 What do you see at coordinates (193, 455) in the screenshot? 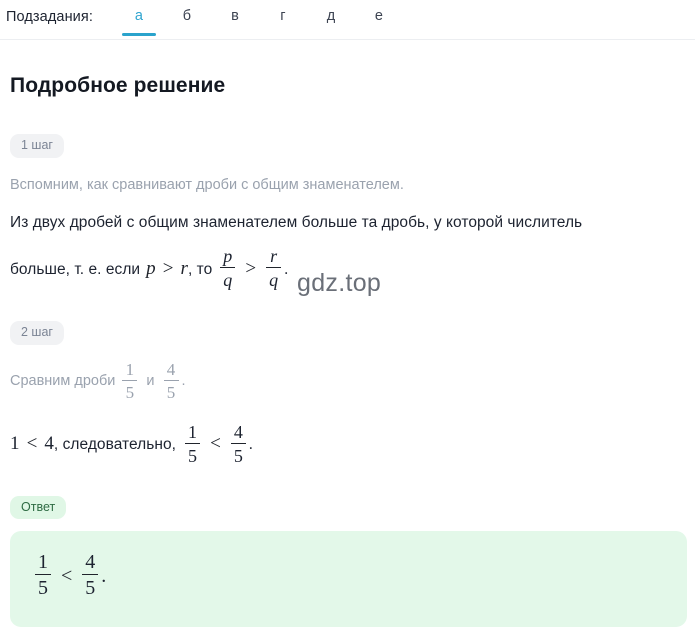
I see `fraction-one-fifth-b-denominator: 5` at bounding box center [193, 455].